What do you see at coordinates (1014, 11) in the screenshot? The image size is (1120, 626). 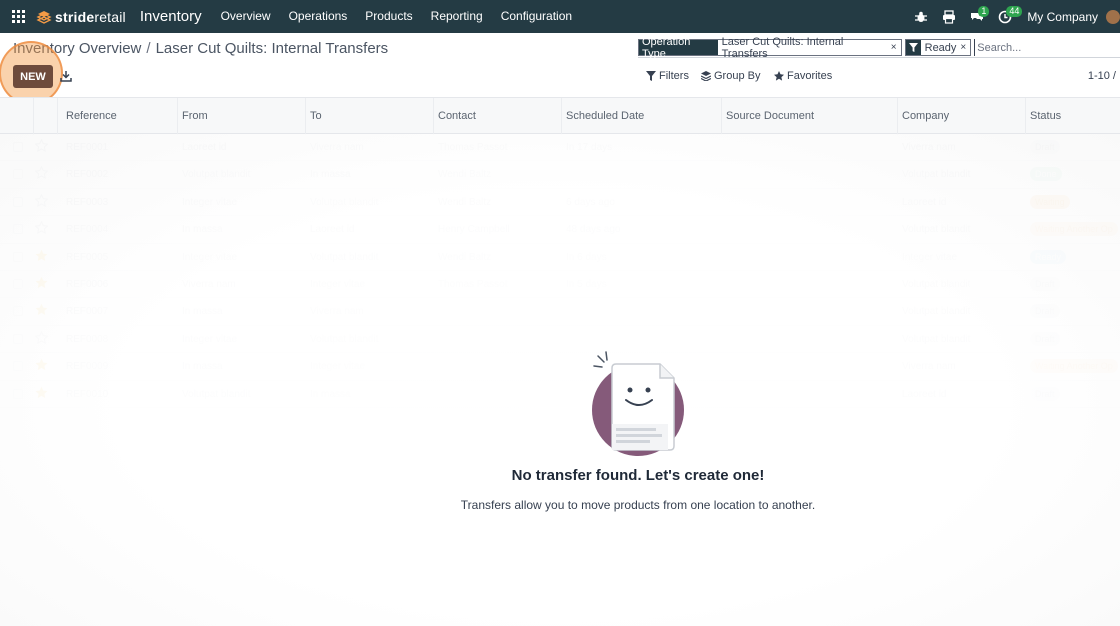 I see `activities-badge: 44` at bounding box center [1014, 11].